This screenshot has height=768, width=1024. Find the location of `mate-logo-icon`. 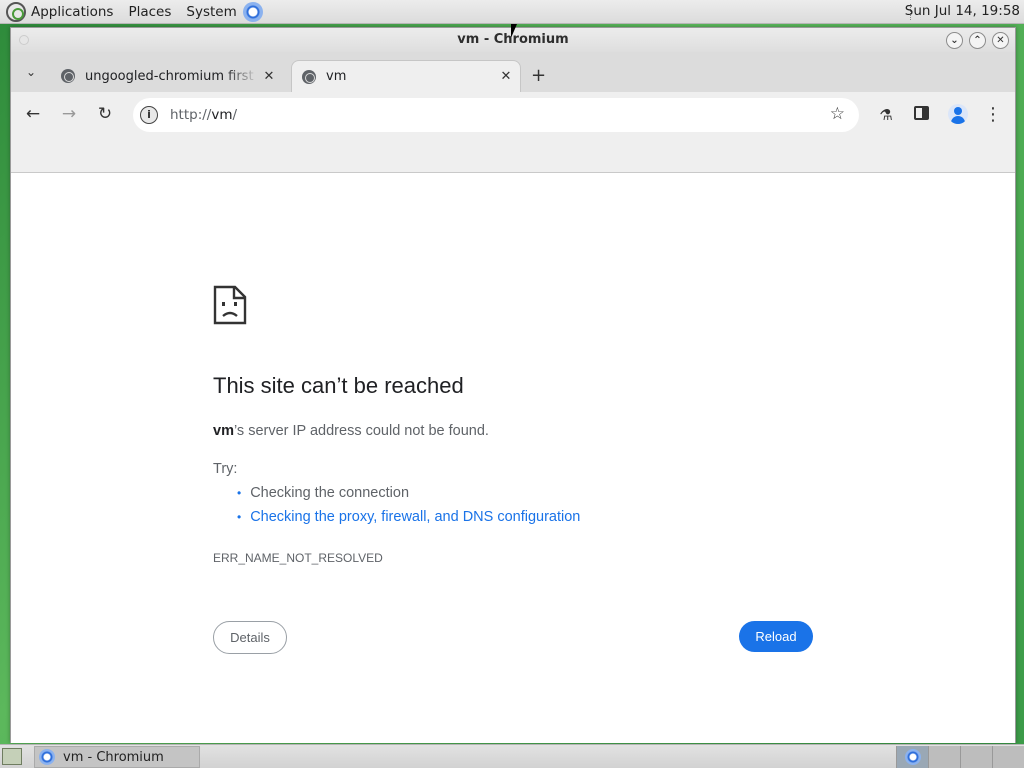

mate-logo-icon is located at coordinates (16, 11).